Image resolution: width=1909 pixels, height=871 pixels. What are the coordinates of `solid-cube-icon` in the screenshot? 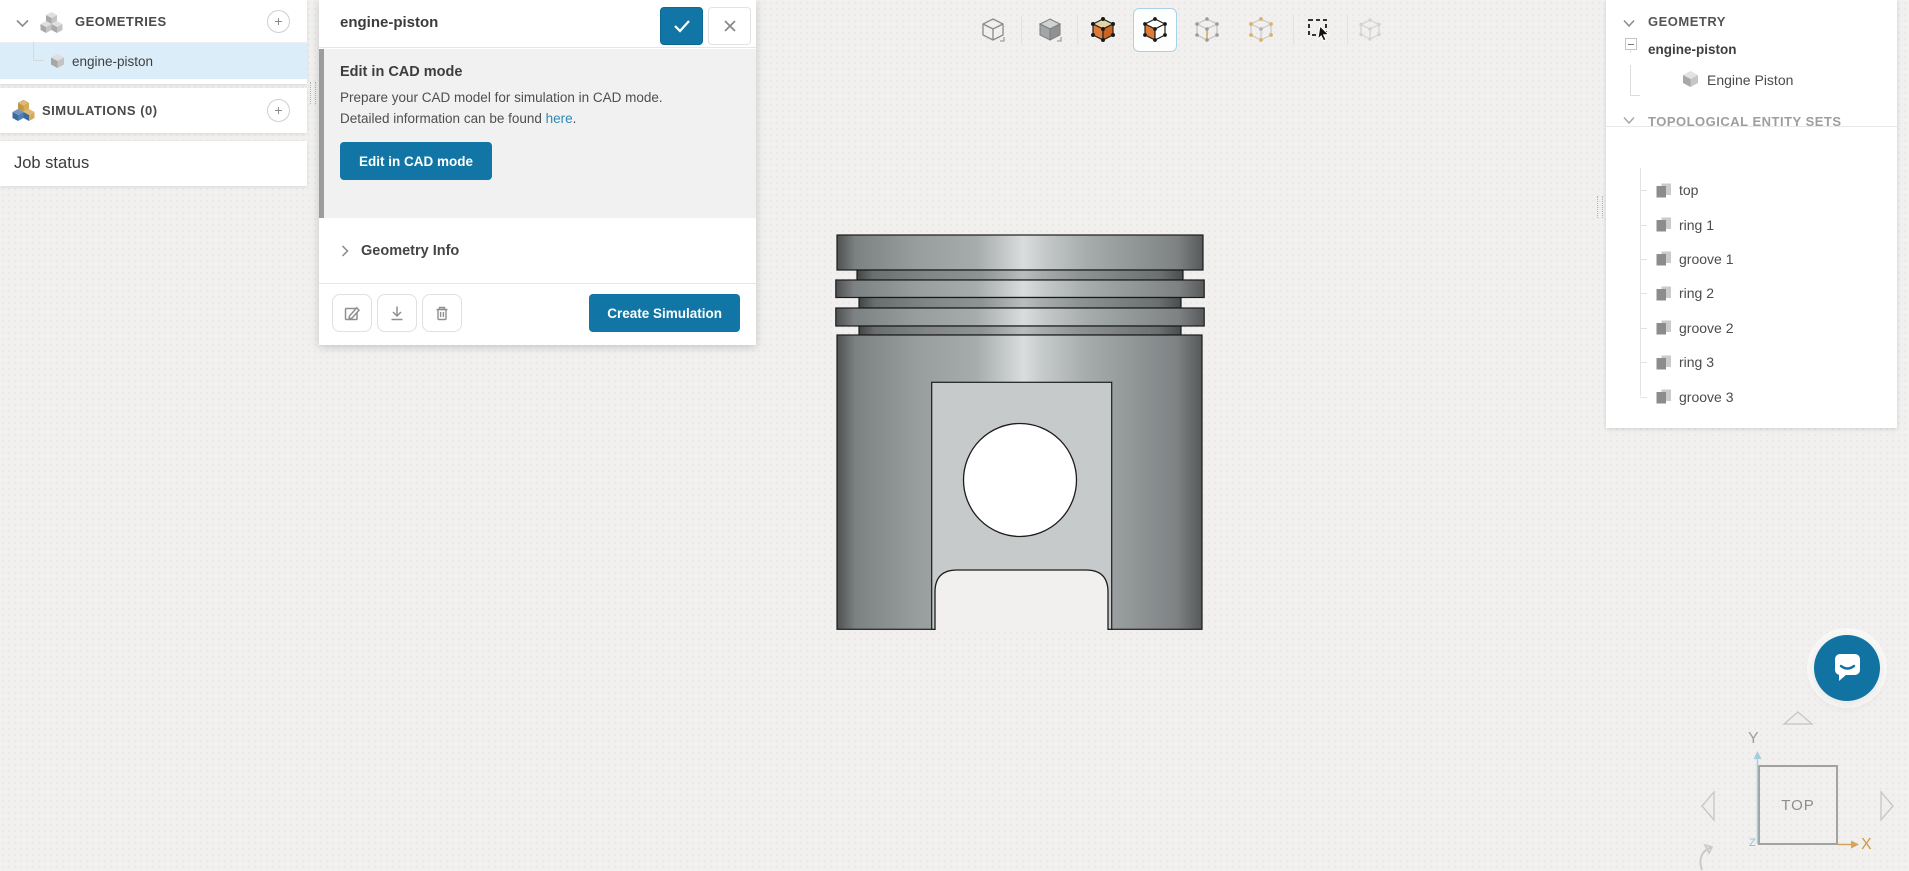 It's located at (1690, 79).